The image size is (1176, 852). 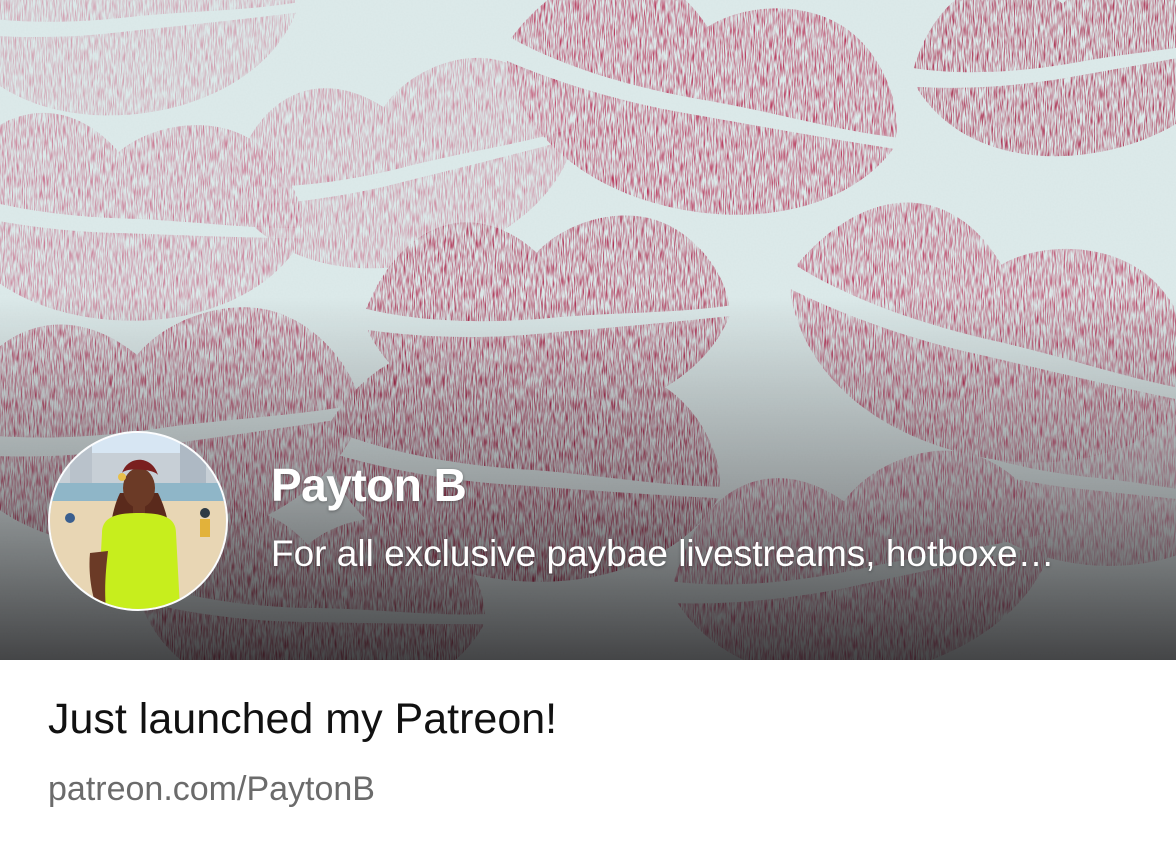 I want to click on creator-name: Payton B, so click(x=369, y=485).